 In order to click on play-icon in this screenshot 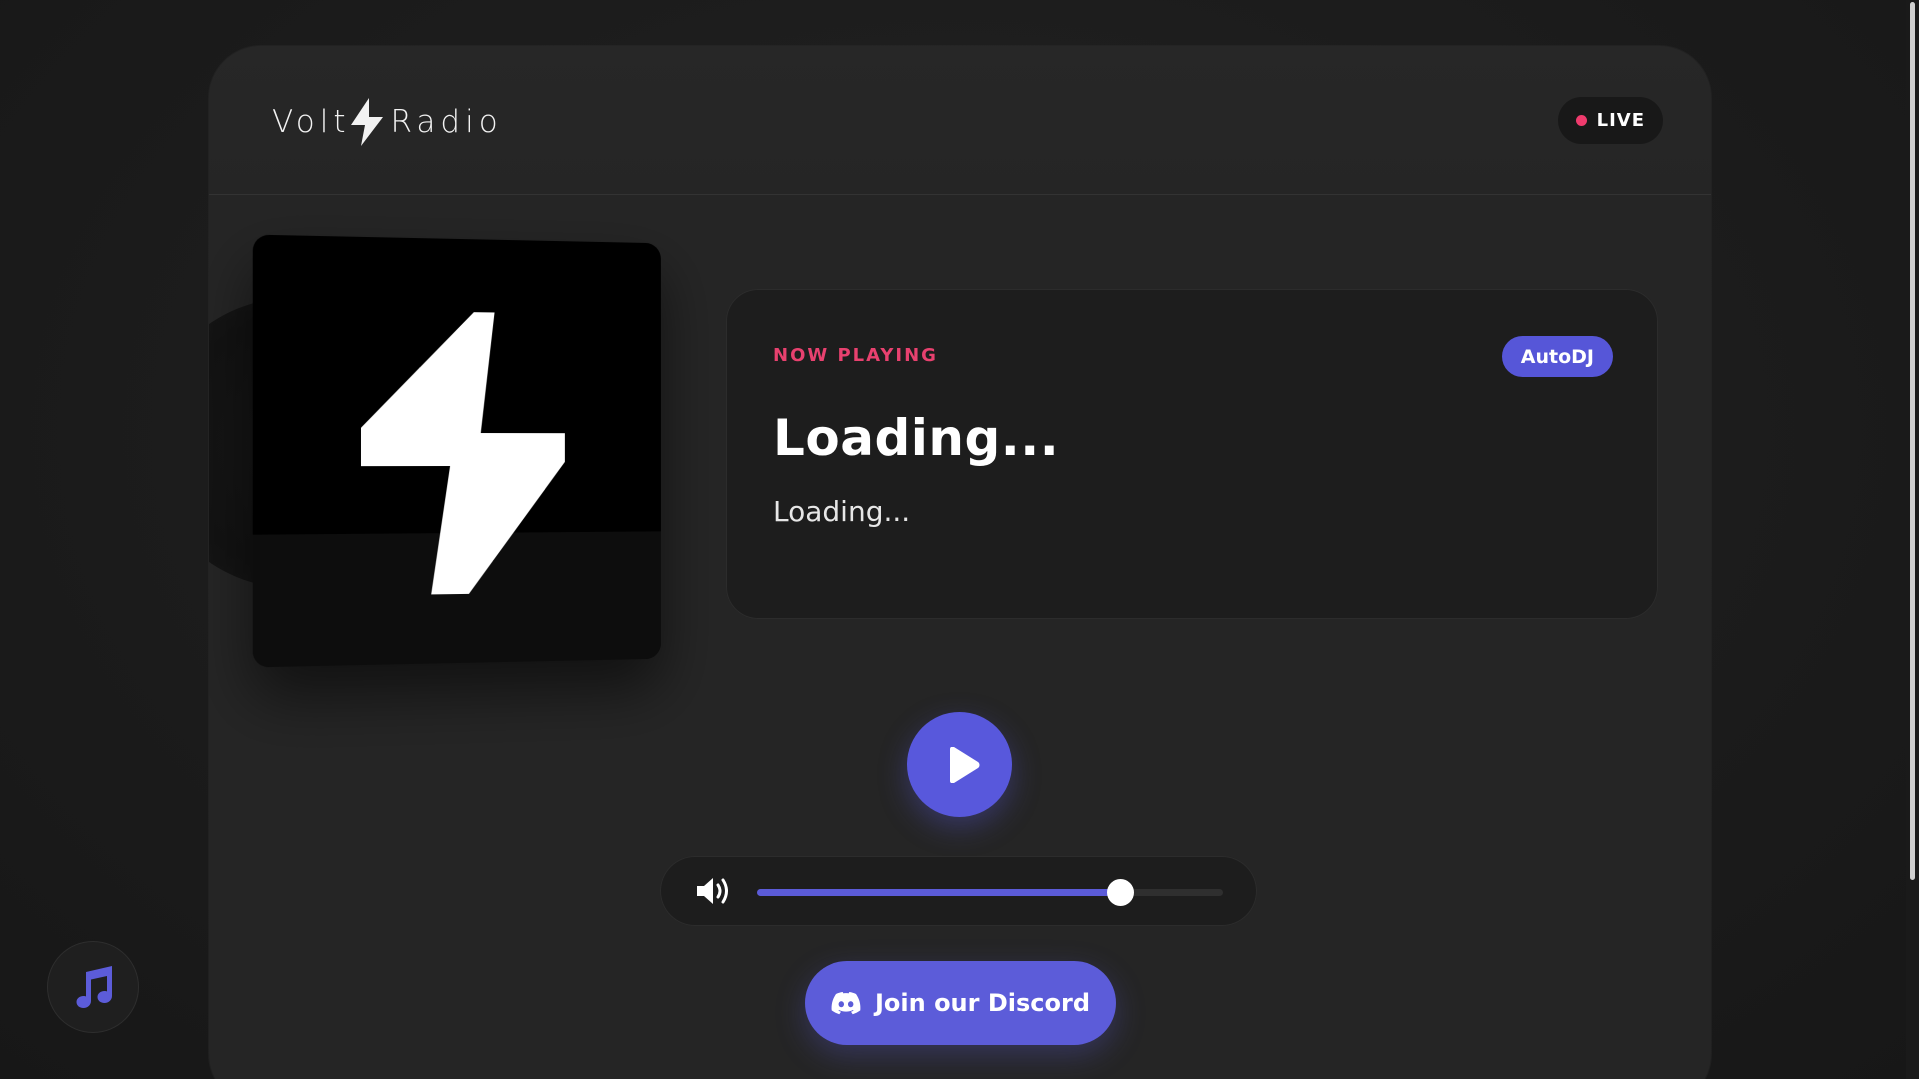, I will do `click(964, 764)`.